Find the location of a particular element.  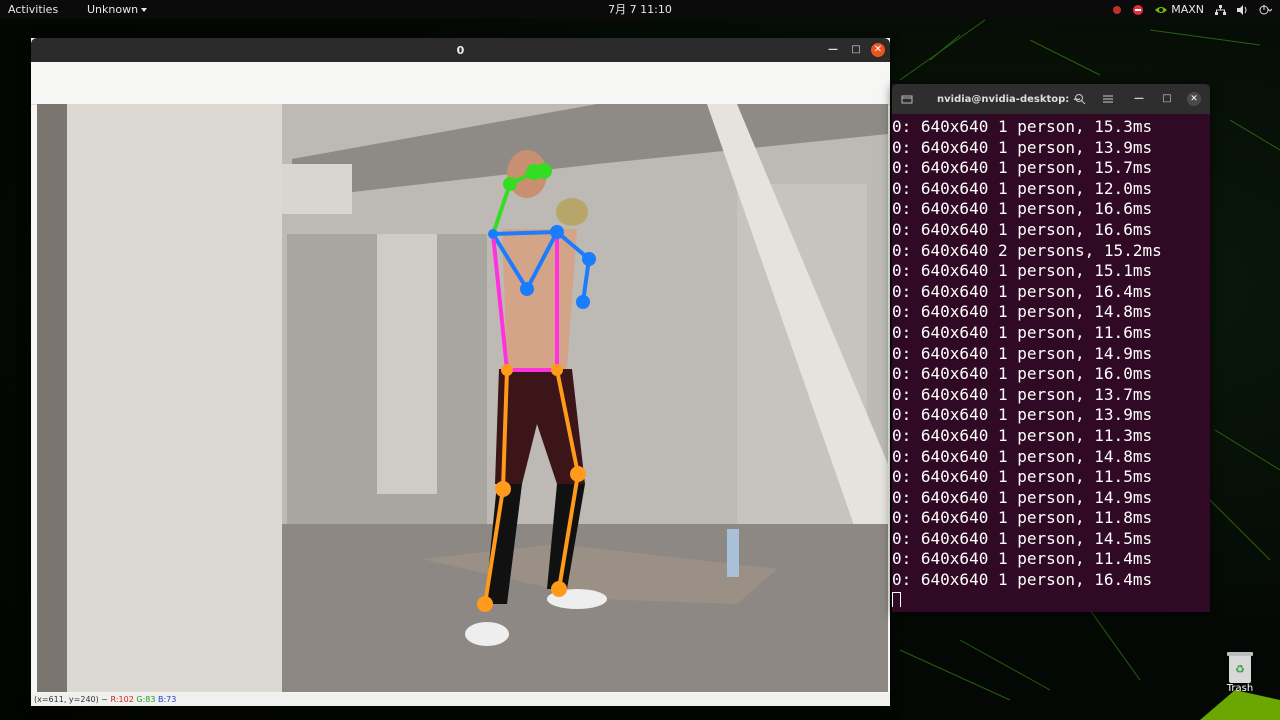

nvidia-mode-label: MAXN is located at coordinates (1187, 9).